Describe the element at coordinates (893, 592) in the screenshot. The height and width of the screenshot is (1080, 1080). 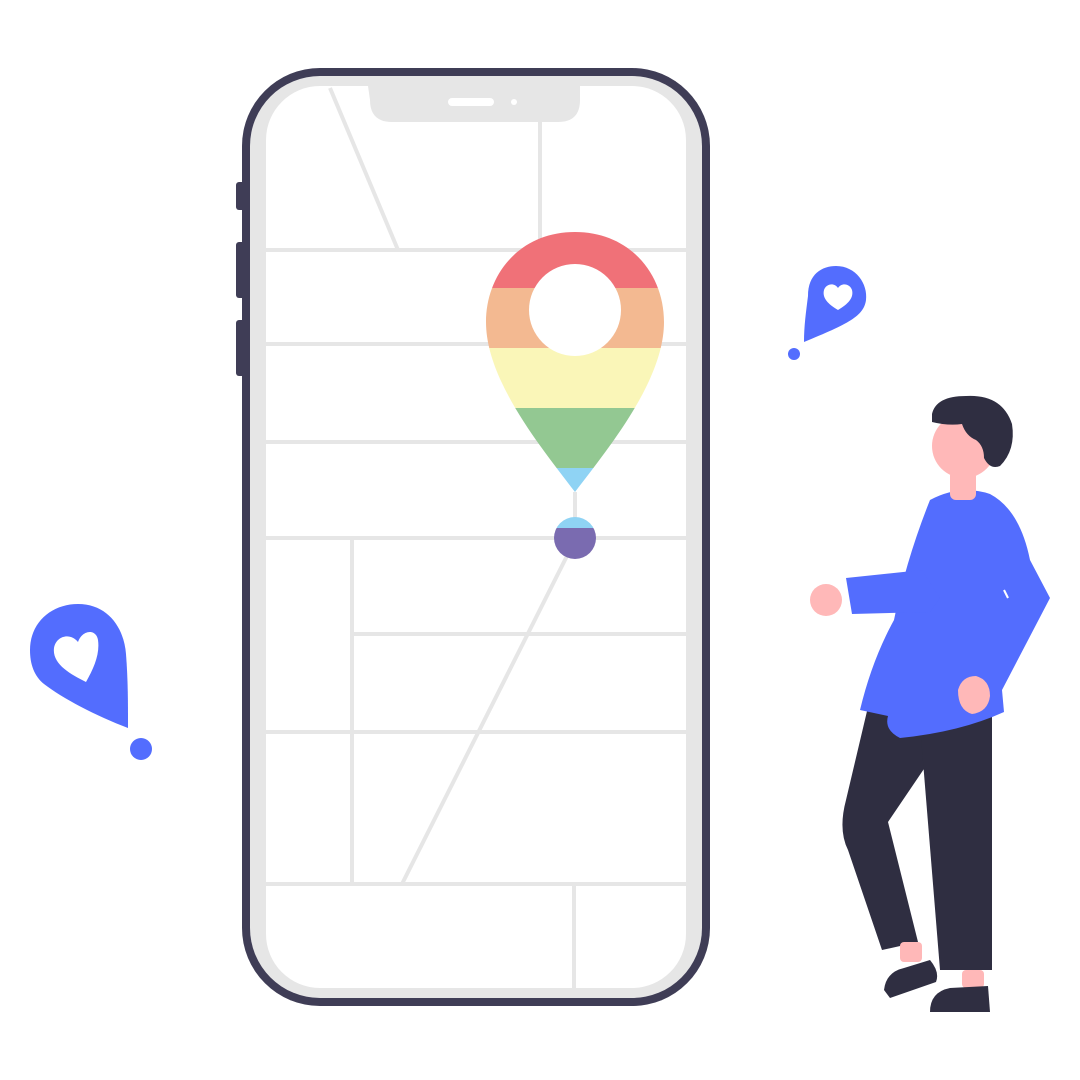
I see `person-arm` at that location.